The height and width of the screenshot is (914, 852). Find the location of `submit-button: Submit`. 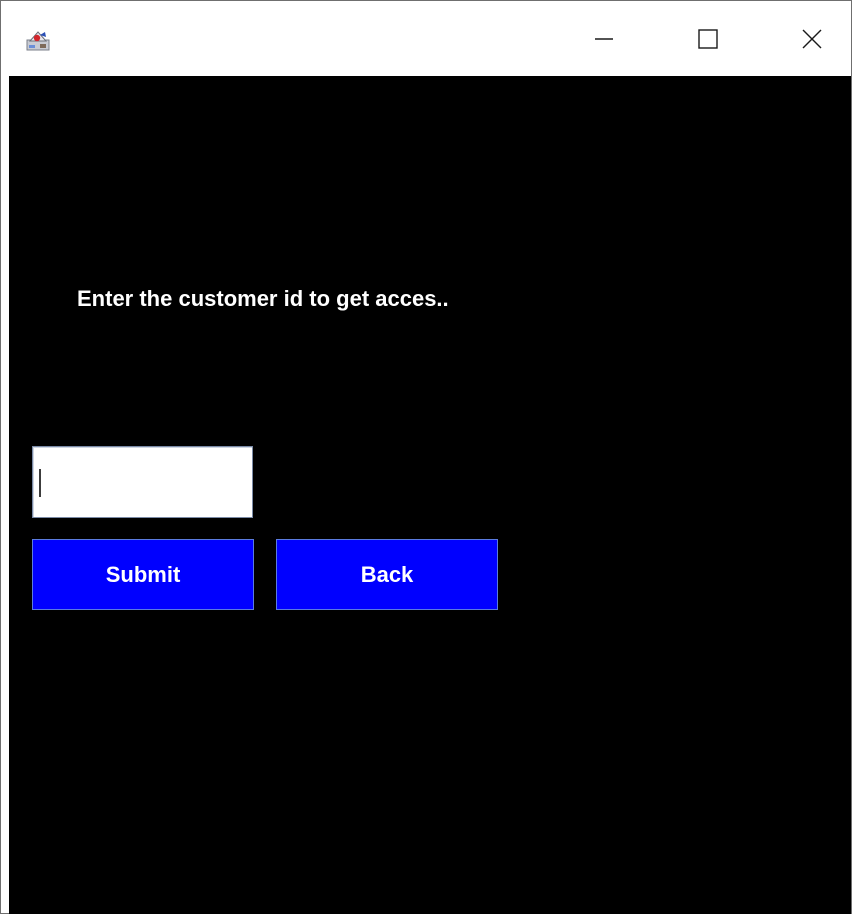

submit-button: Submit is located at coordinates (143, 574).